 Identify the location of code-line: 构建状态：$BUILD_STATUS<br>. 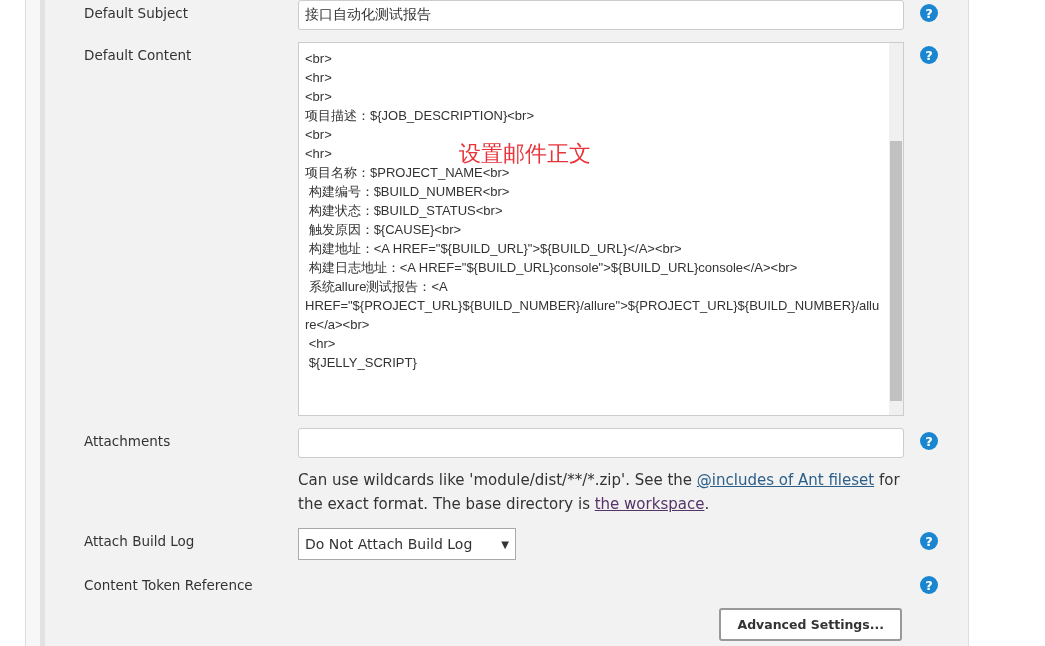
(405, 211).